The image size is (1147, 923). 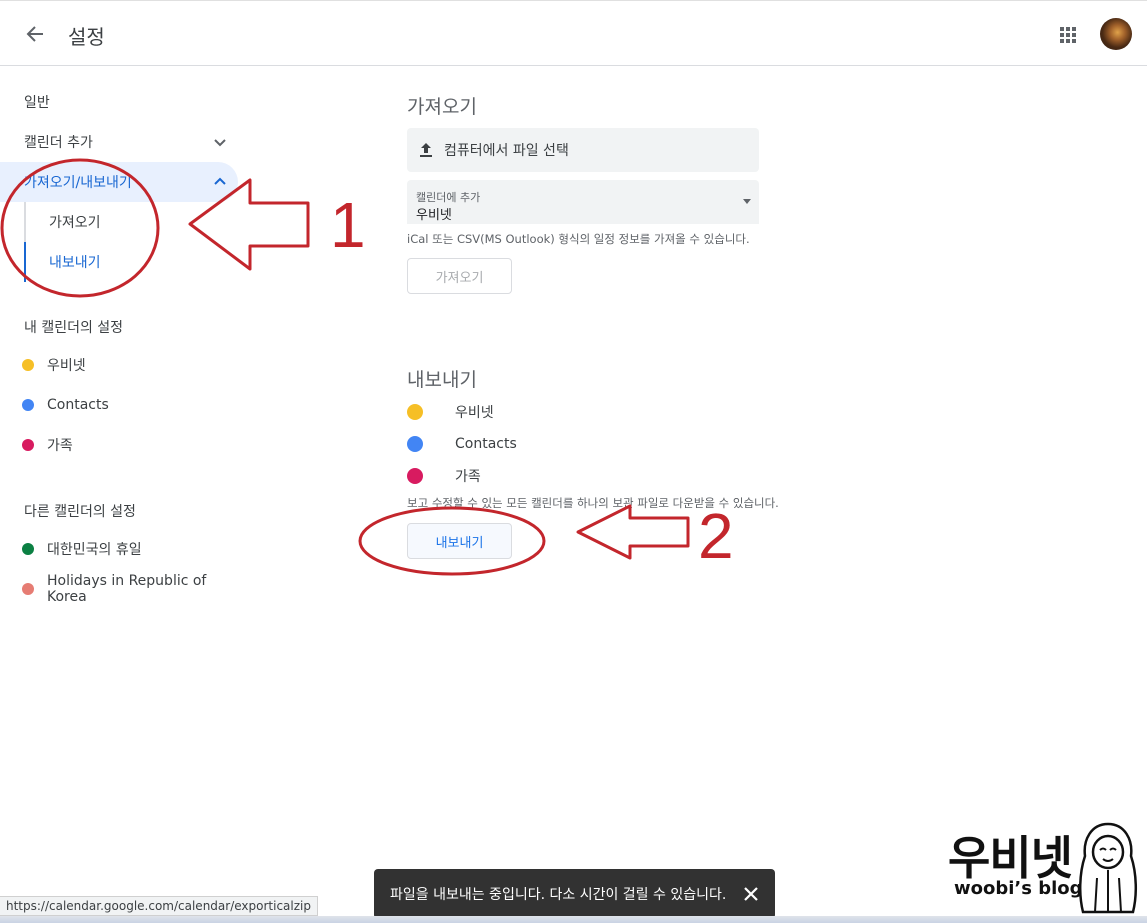 What do you see at coordinates (459, 541) in the screenshot?
I see `export-button: 내보내기` at bounding box center [459, 541].